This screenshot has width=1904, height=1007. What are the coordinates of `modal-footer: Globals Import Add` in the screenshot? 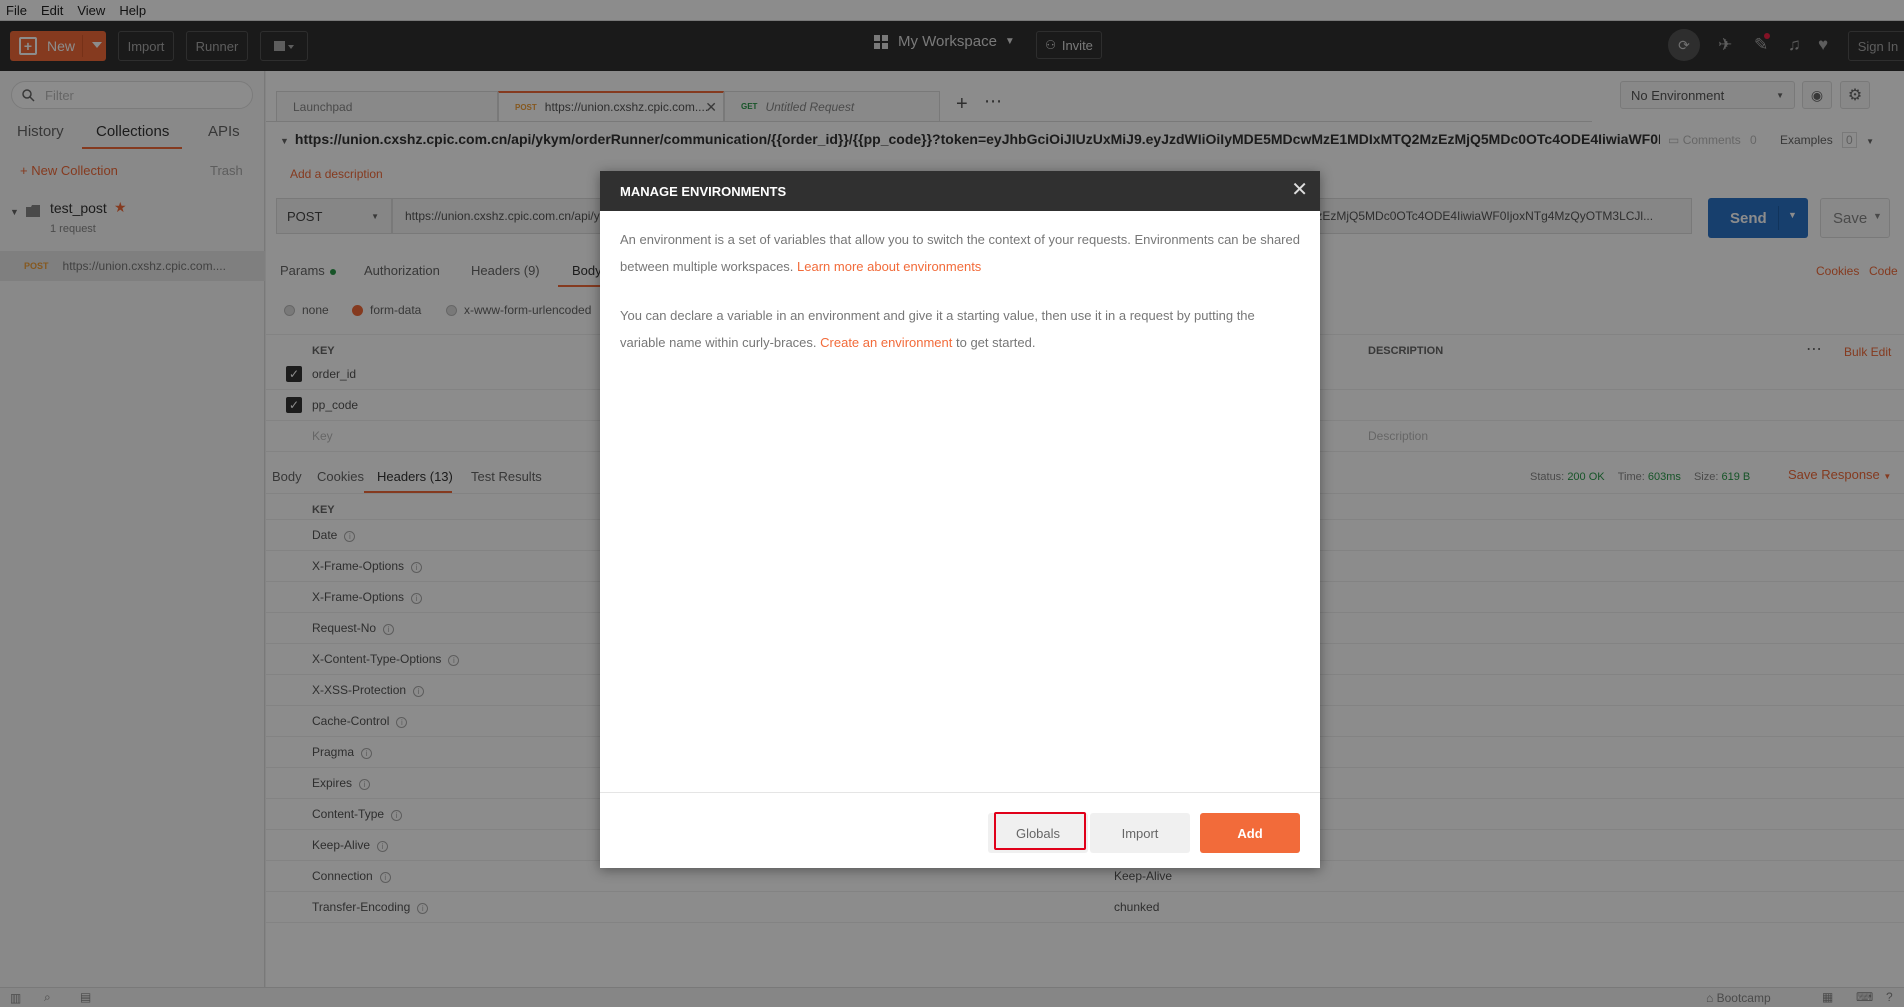 It's located at (960, 830).